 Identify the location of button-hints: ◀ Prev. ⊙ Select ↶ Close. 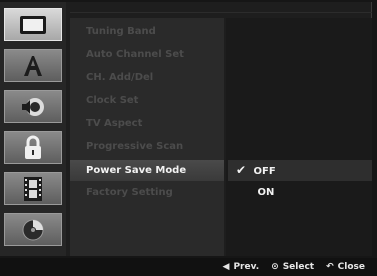
(188, 267).